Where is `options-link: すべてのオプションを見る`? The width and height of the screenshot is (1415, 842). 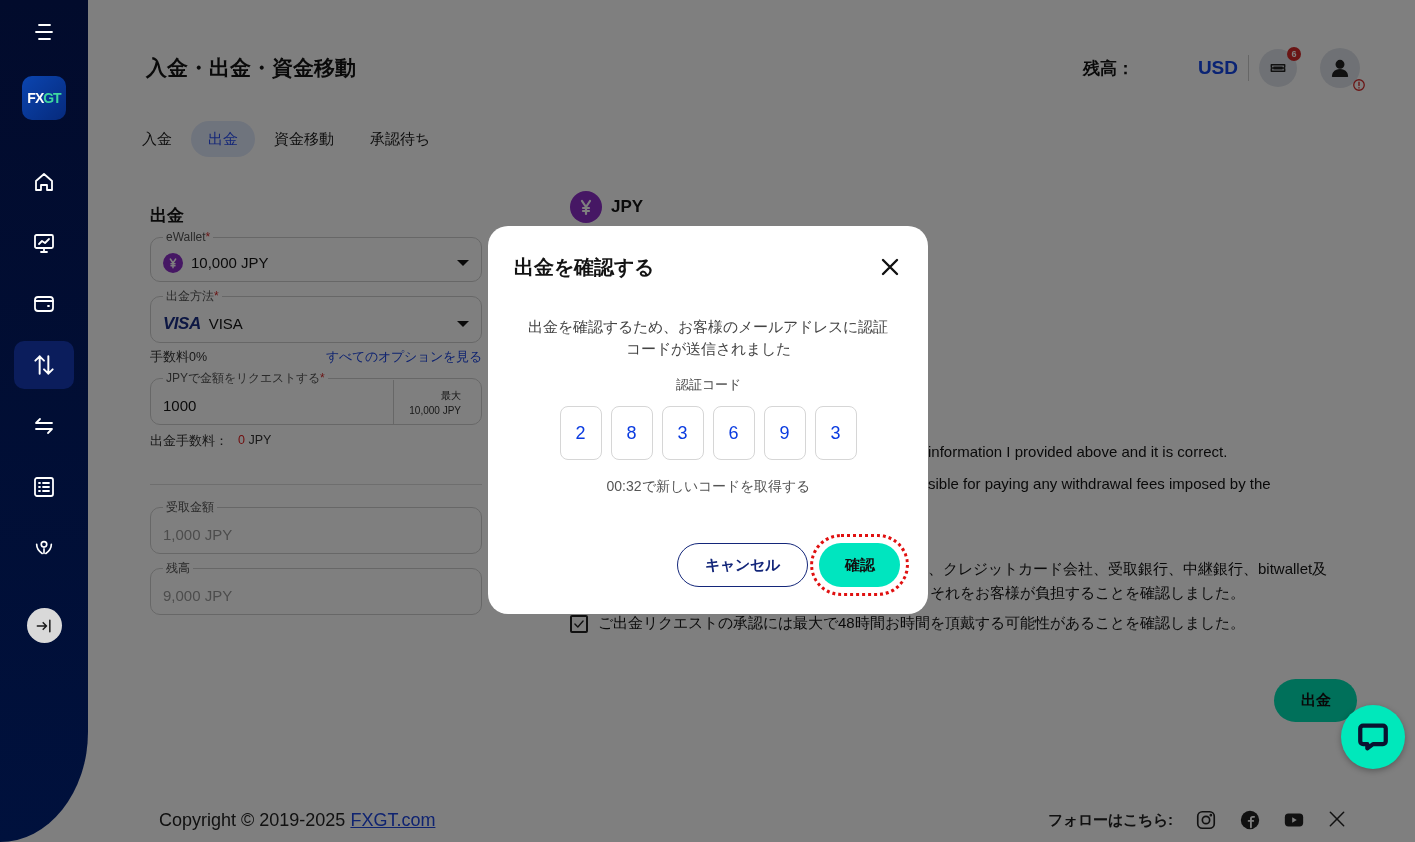
options-link: すべてのオプションを見る is located at coordinates (404, 357).